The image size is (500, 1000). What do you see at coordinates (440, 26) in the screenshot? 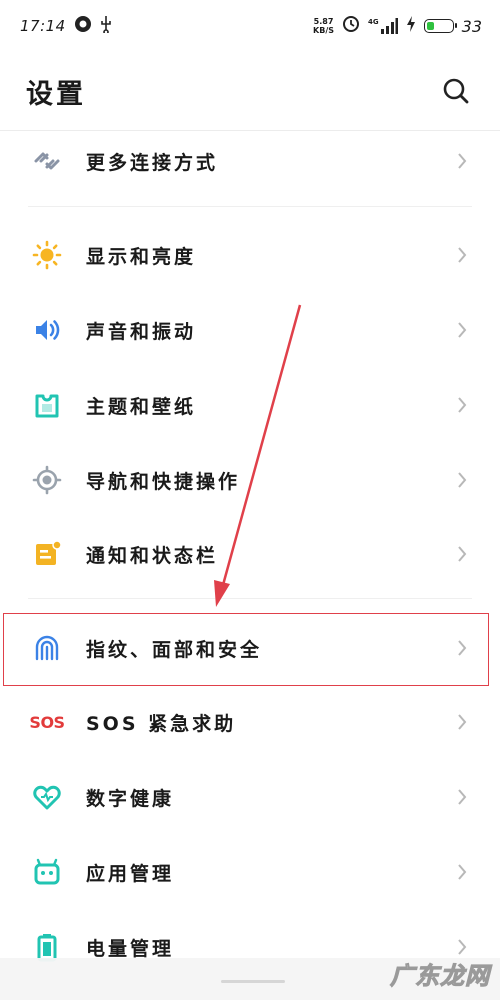
I see `battery-icon` at bounding box center [440, 26].